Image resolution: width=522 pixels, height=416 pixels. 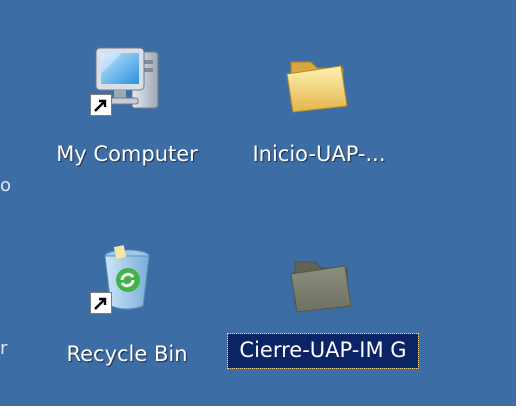 I want to click on desktop-icon-recycle-bin: Recycle Bin, so click(x=127, y=310).